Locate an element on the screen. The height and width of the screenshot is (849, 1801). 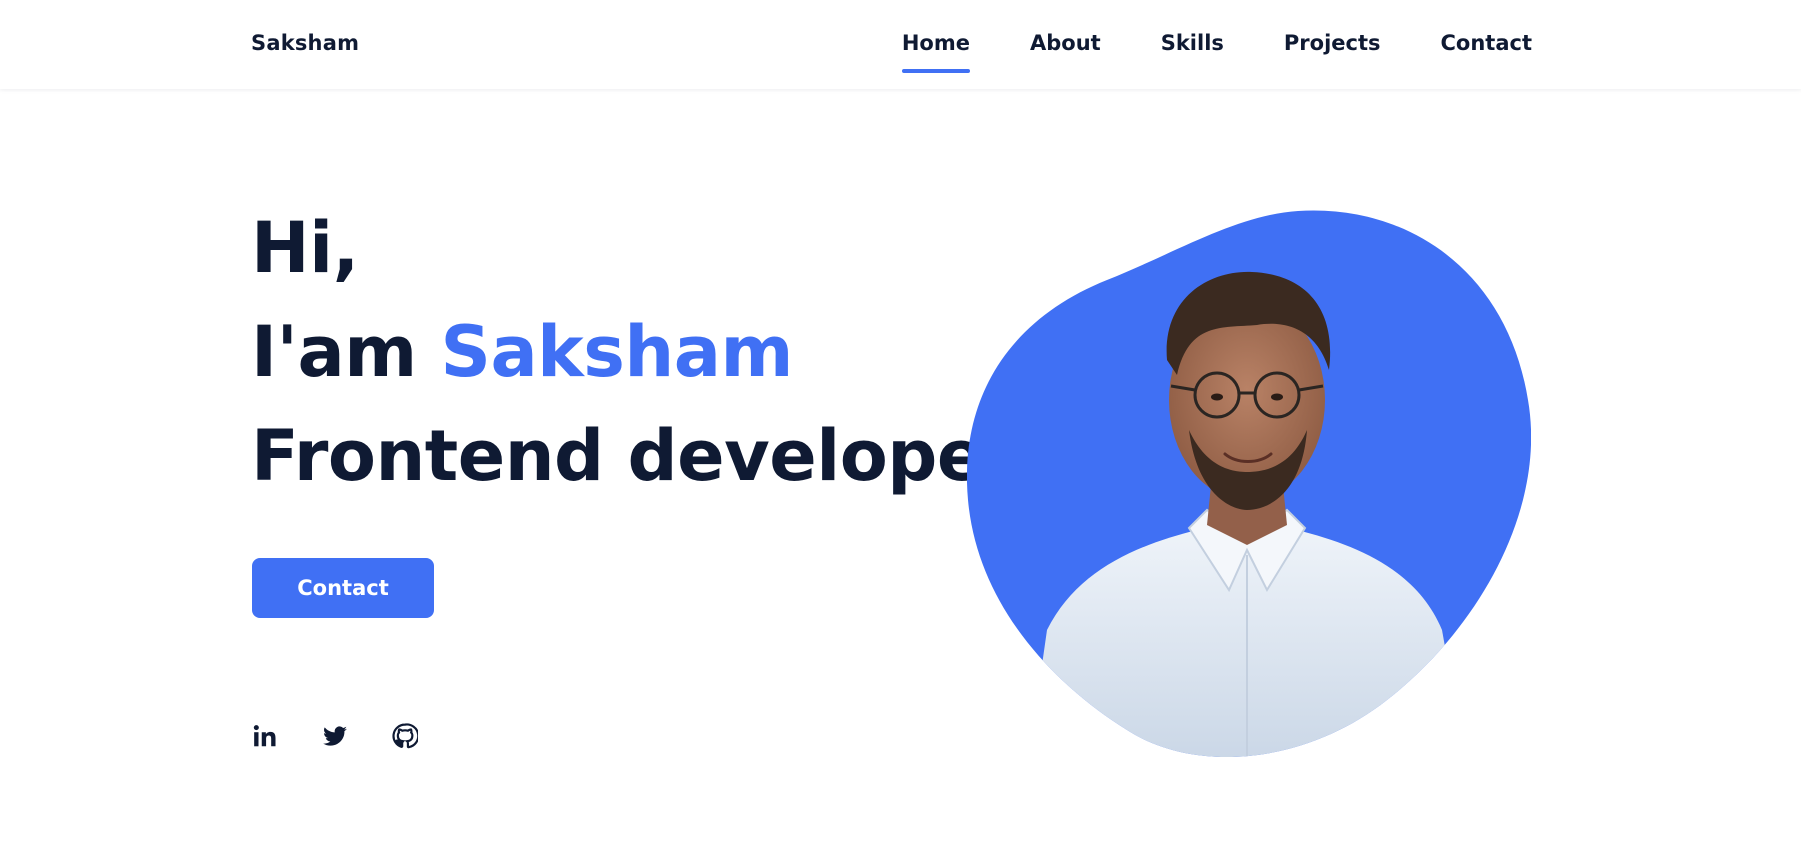
contact-button: Contact is located at coordinates (343, 588).